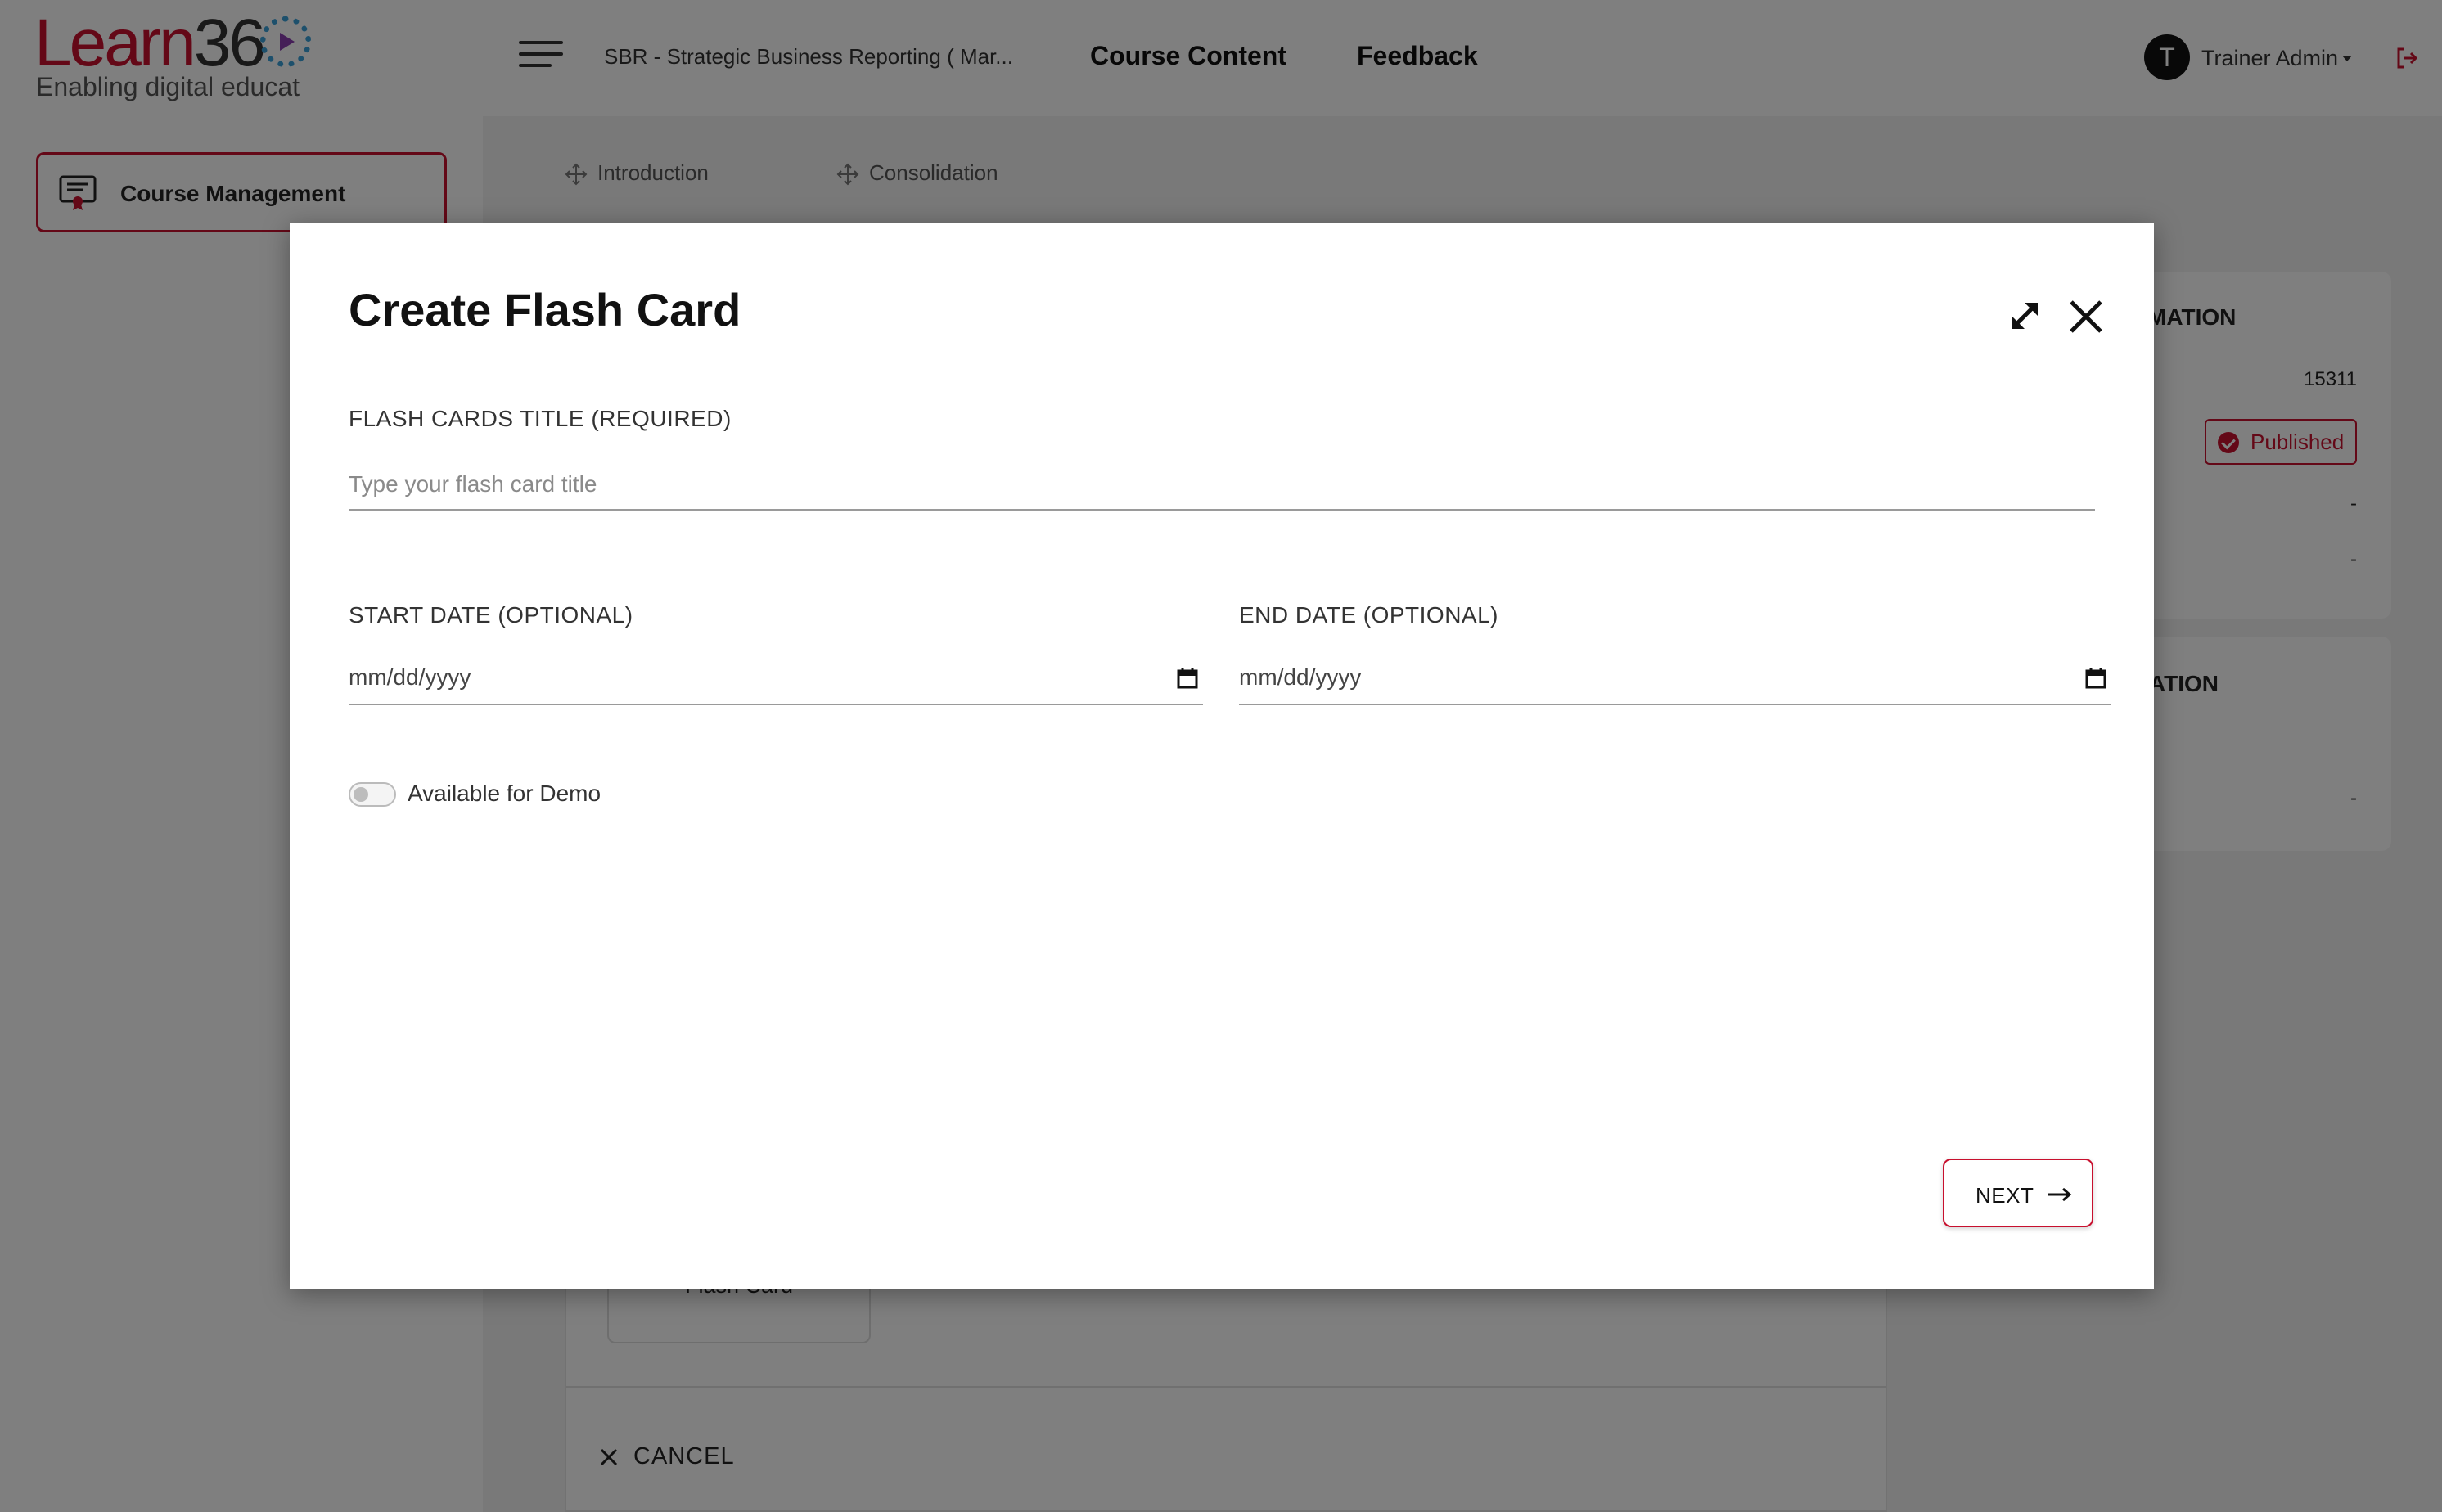 This screenshot has height=1512, width=2442. What do you see at coordinates (540, 419) in the screenshot?
I see `flash-card-title-label: FLASH CARDS TITLE (REQUIRED)` at bounding box center [540, 419].